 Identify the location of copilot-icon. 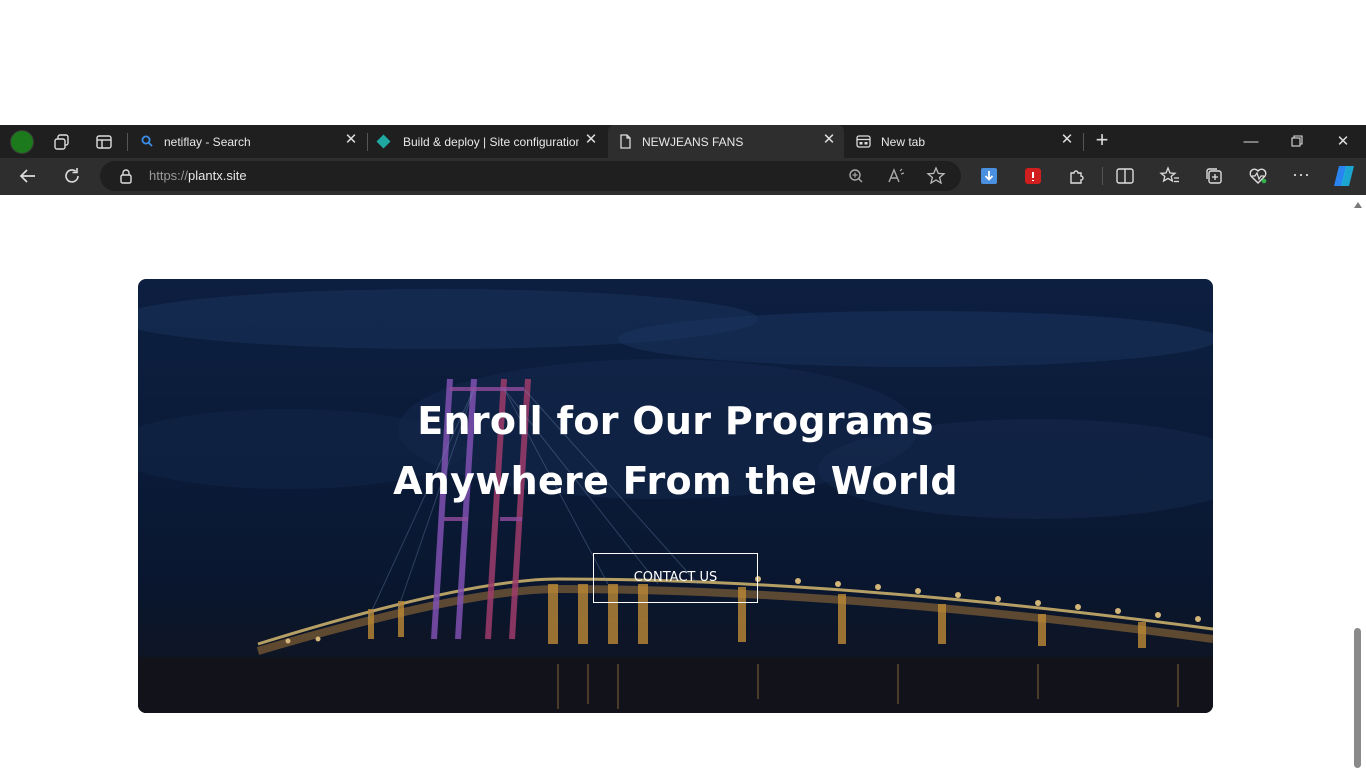
(1344, 176).